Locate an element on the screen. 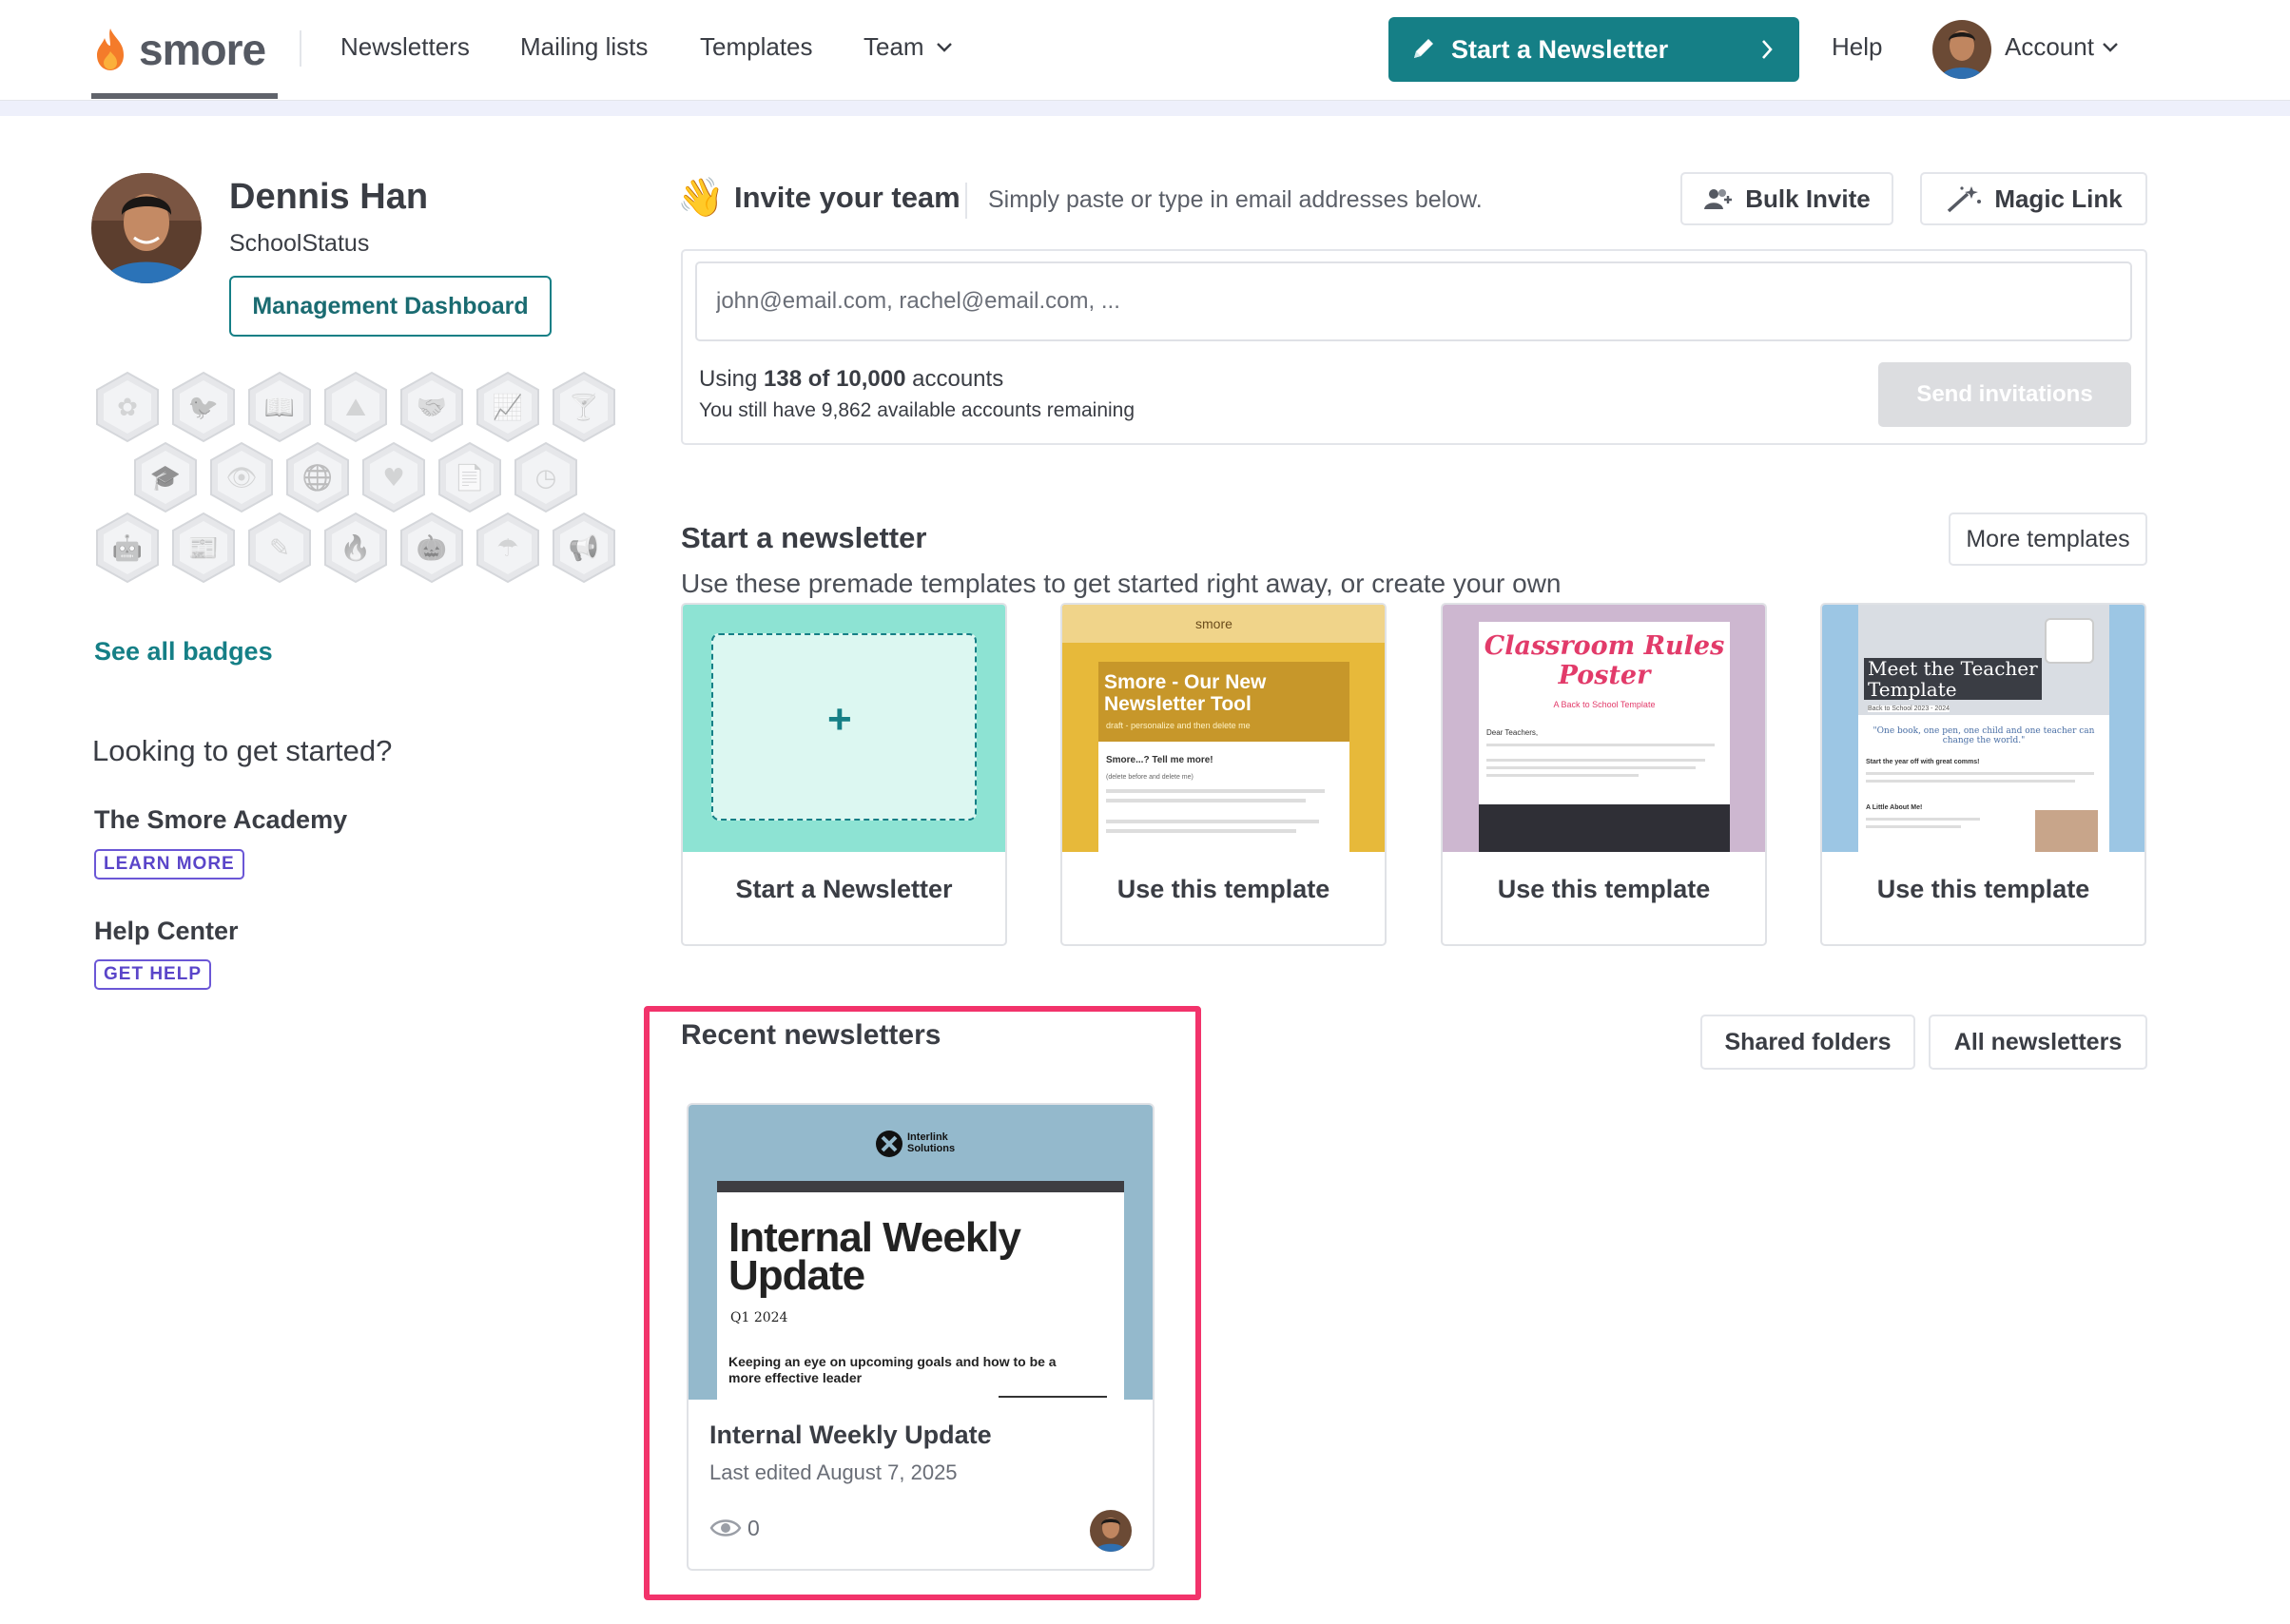  eye-badge-icon: 👁 is located at coordinates (242, 477).